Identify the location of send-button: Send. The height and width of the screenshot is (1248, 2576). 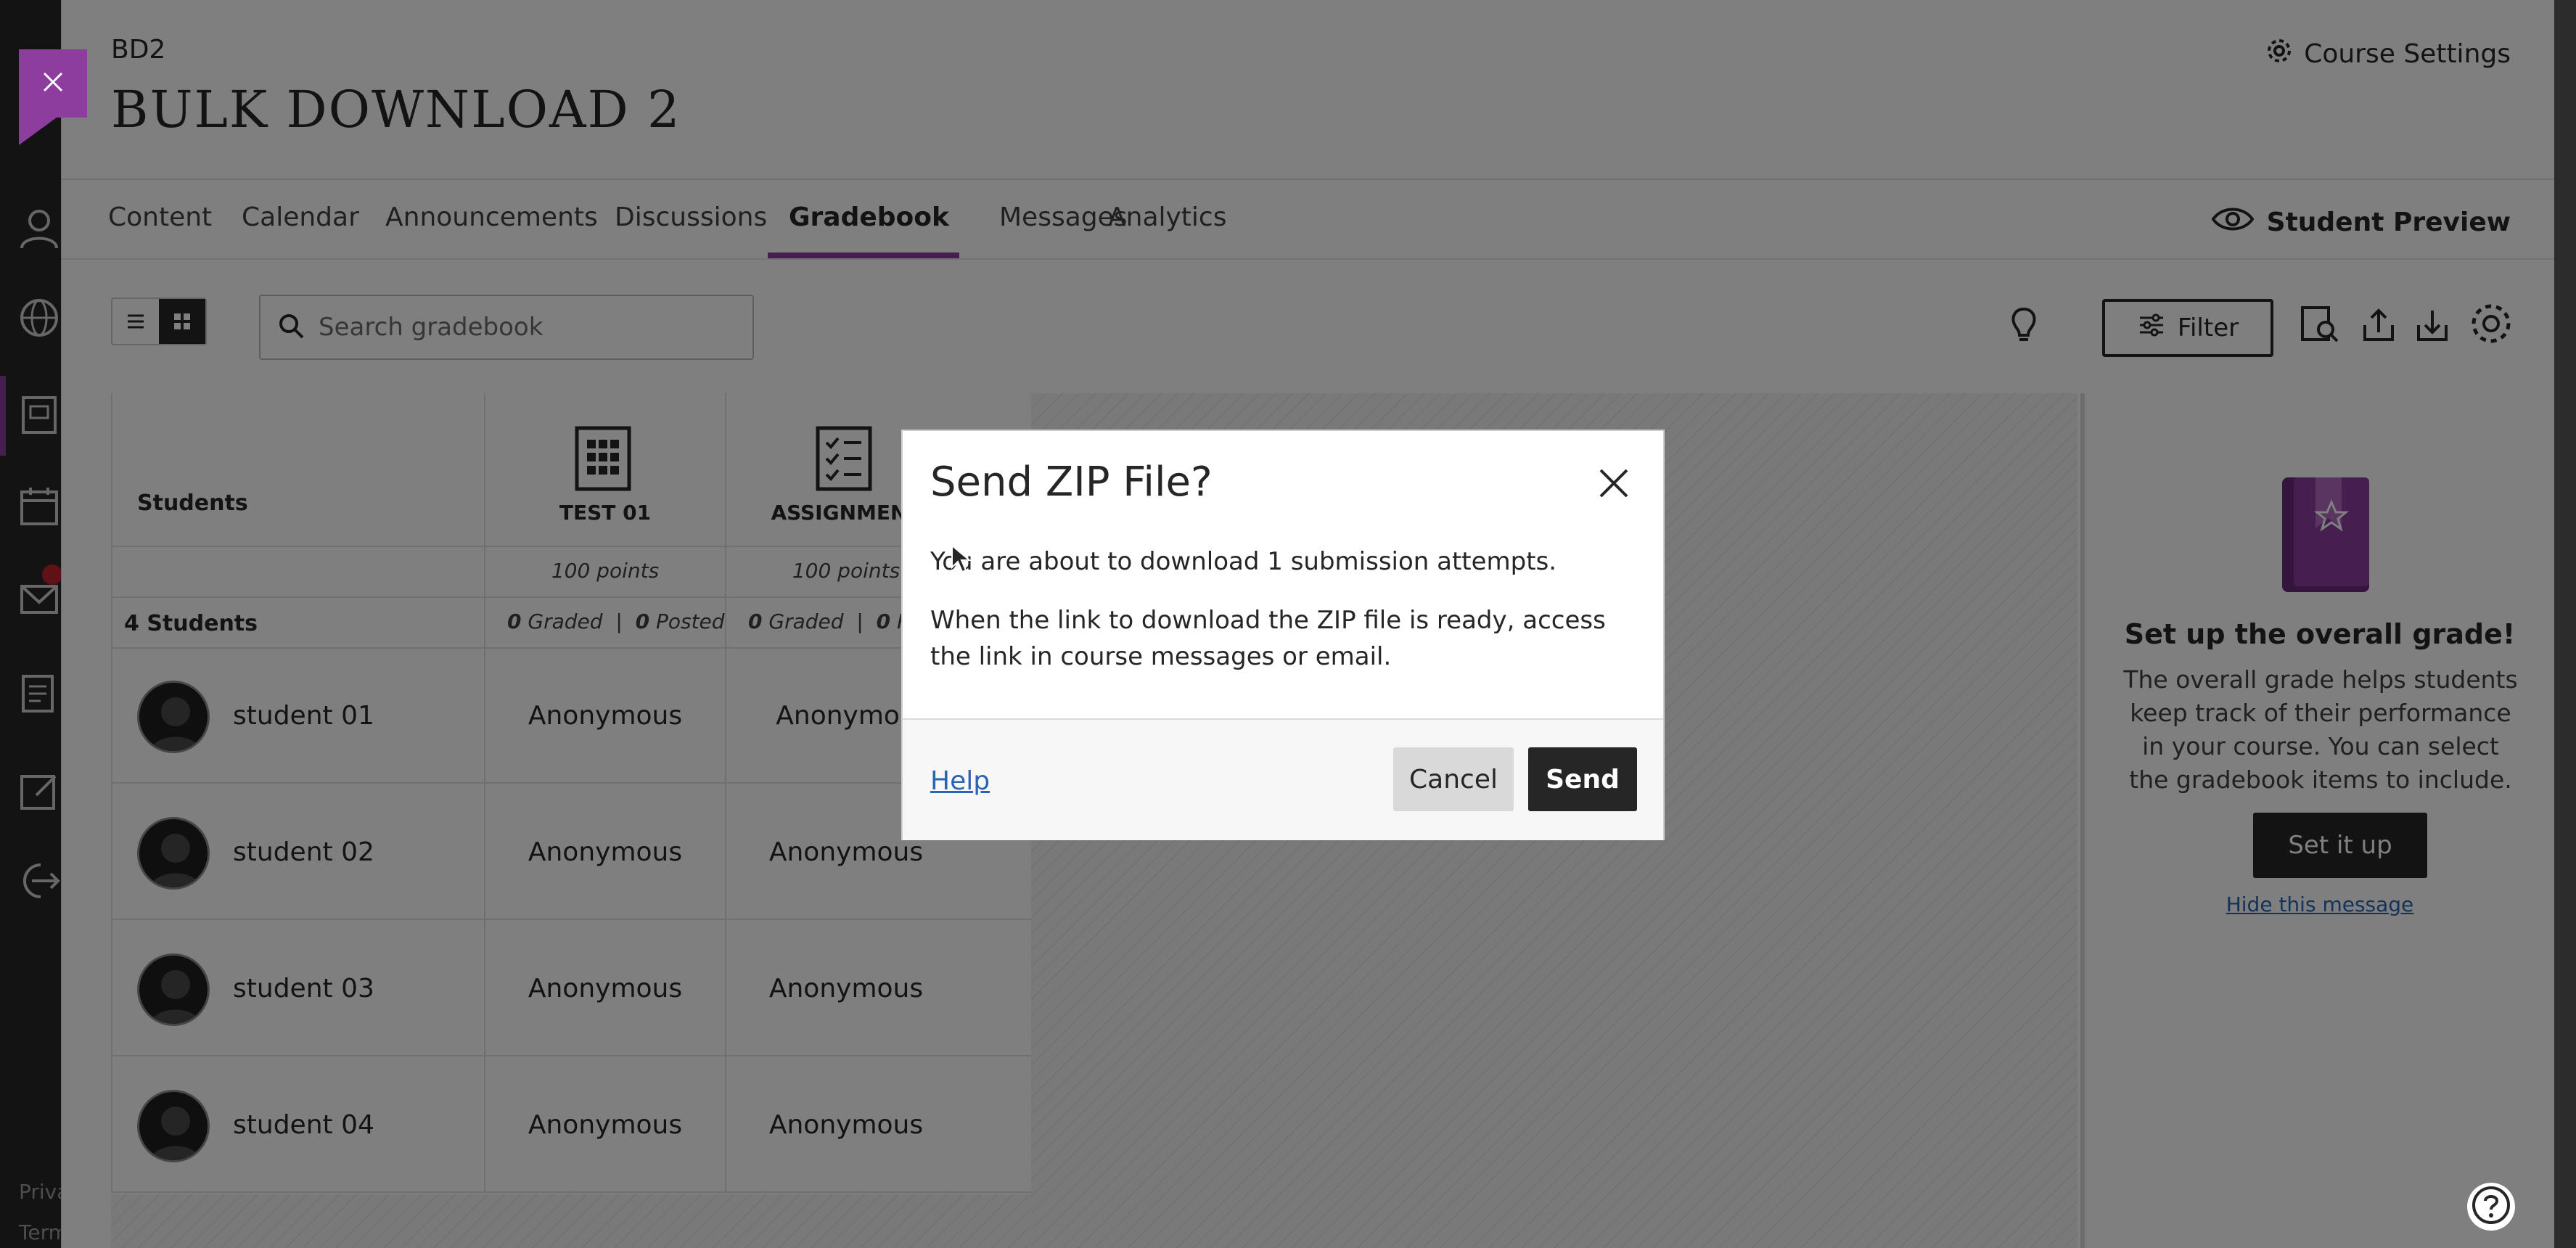
(1582, 779).